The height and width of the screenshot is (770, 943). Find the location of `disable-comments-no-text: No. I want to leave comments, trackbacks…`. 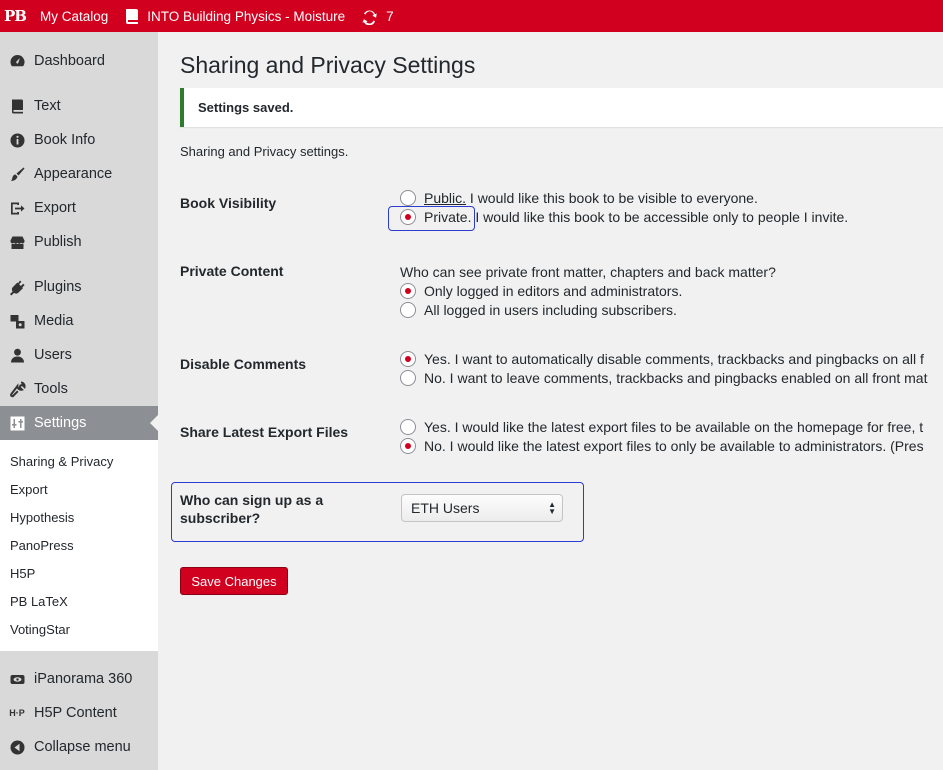

disable-comments-no-text: No. I want to leave comments, trackbacks… is located at coordinates (676, 378).